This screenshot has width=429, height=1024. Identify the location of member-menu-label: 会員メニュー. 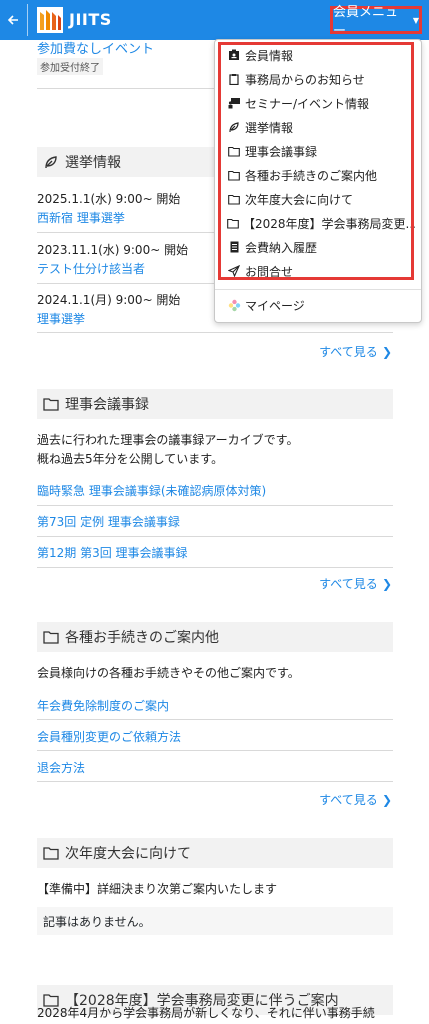
(366, 22).